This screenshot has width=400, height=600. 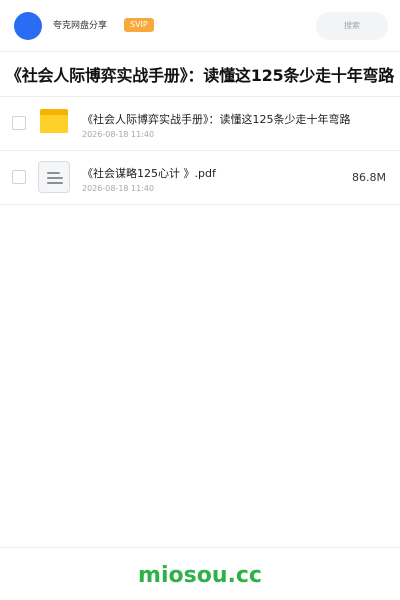 What do you see at coordinates (80, 26) in the screenshot?
I see `brand-name: 夸克网盘分享` at bounding box center [80, 26].